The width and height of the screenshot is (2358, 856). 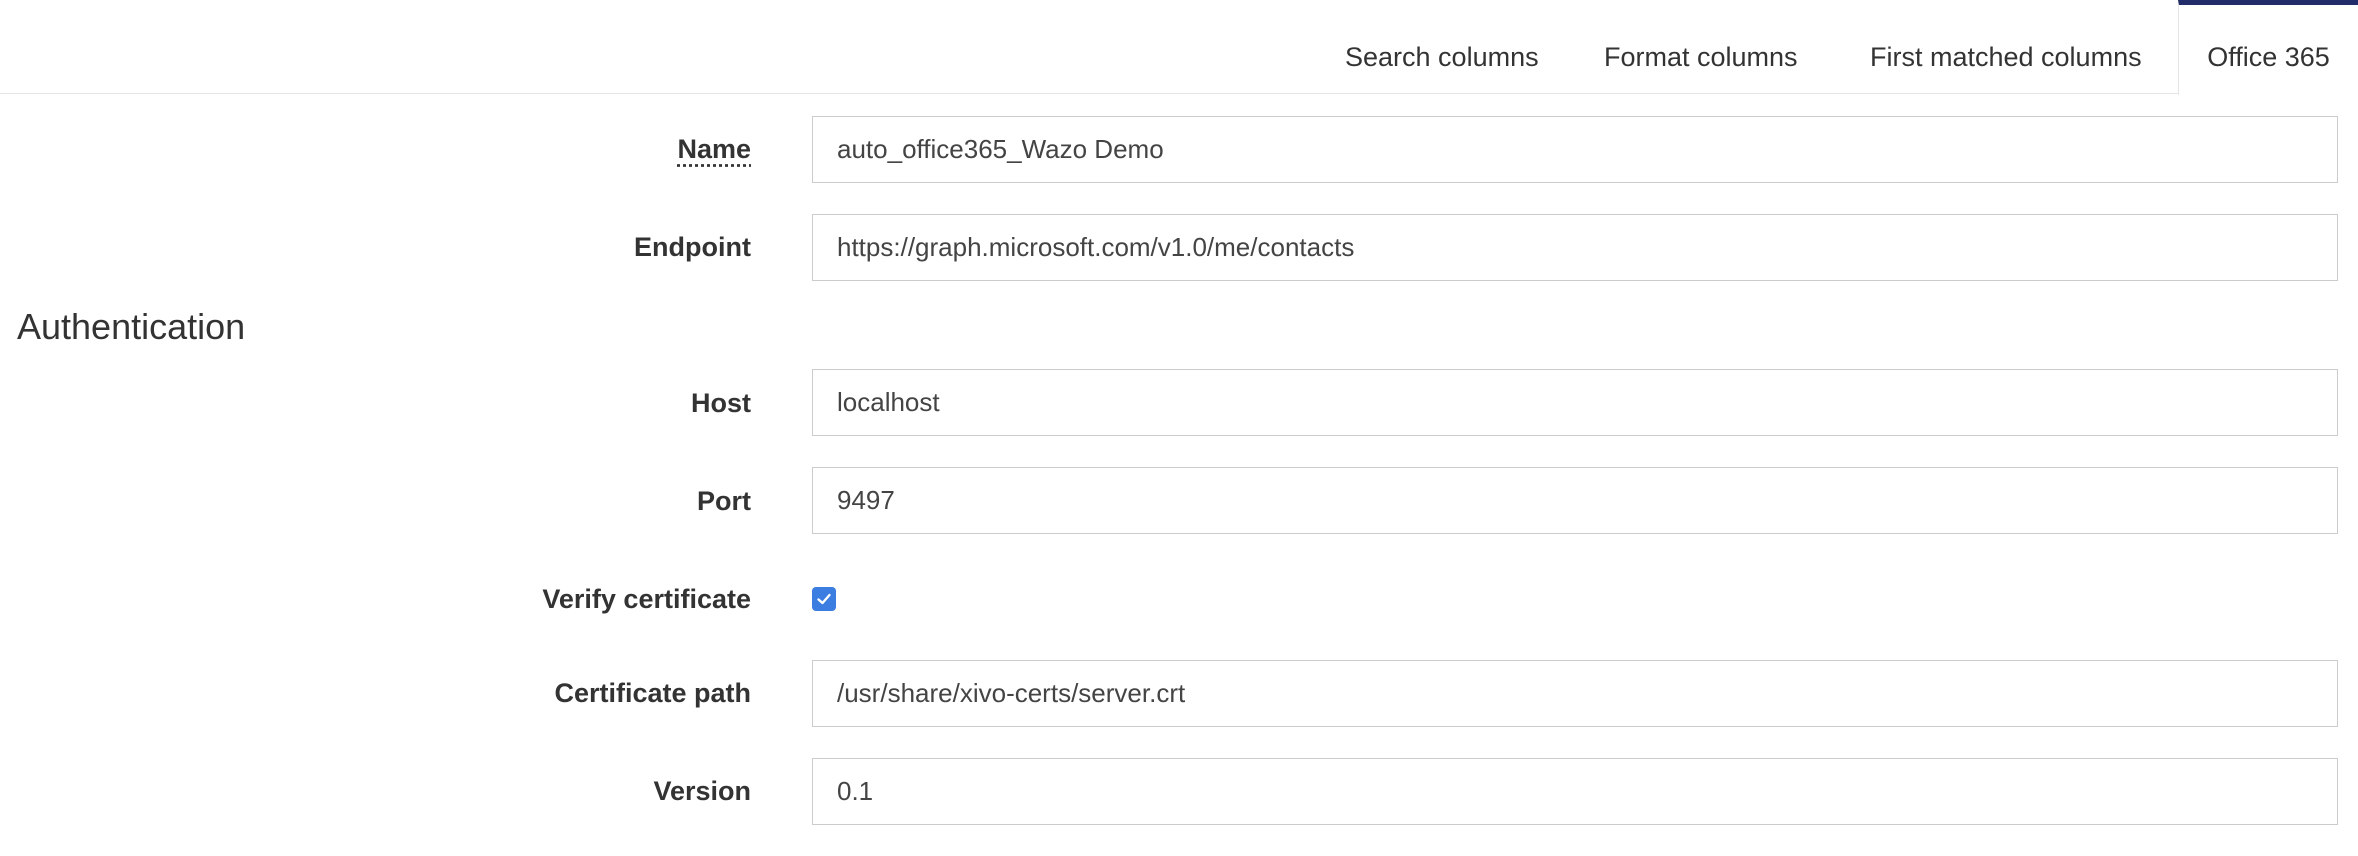 I want to click on authentication-heading: Authentication, so click(x=131, y=326).